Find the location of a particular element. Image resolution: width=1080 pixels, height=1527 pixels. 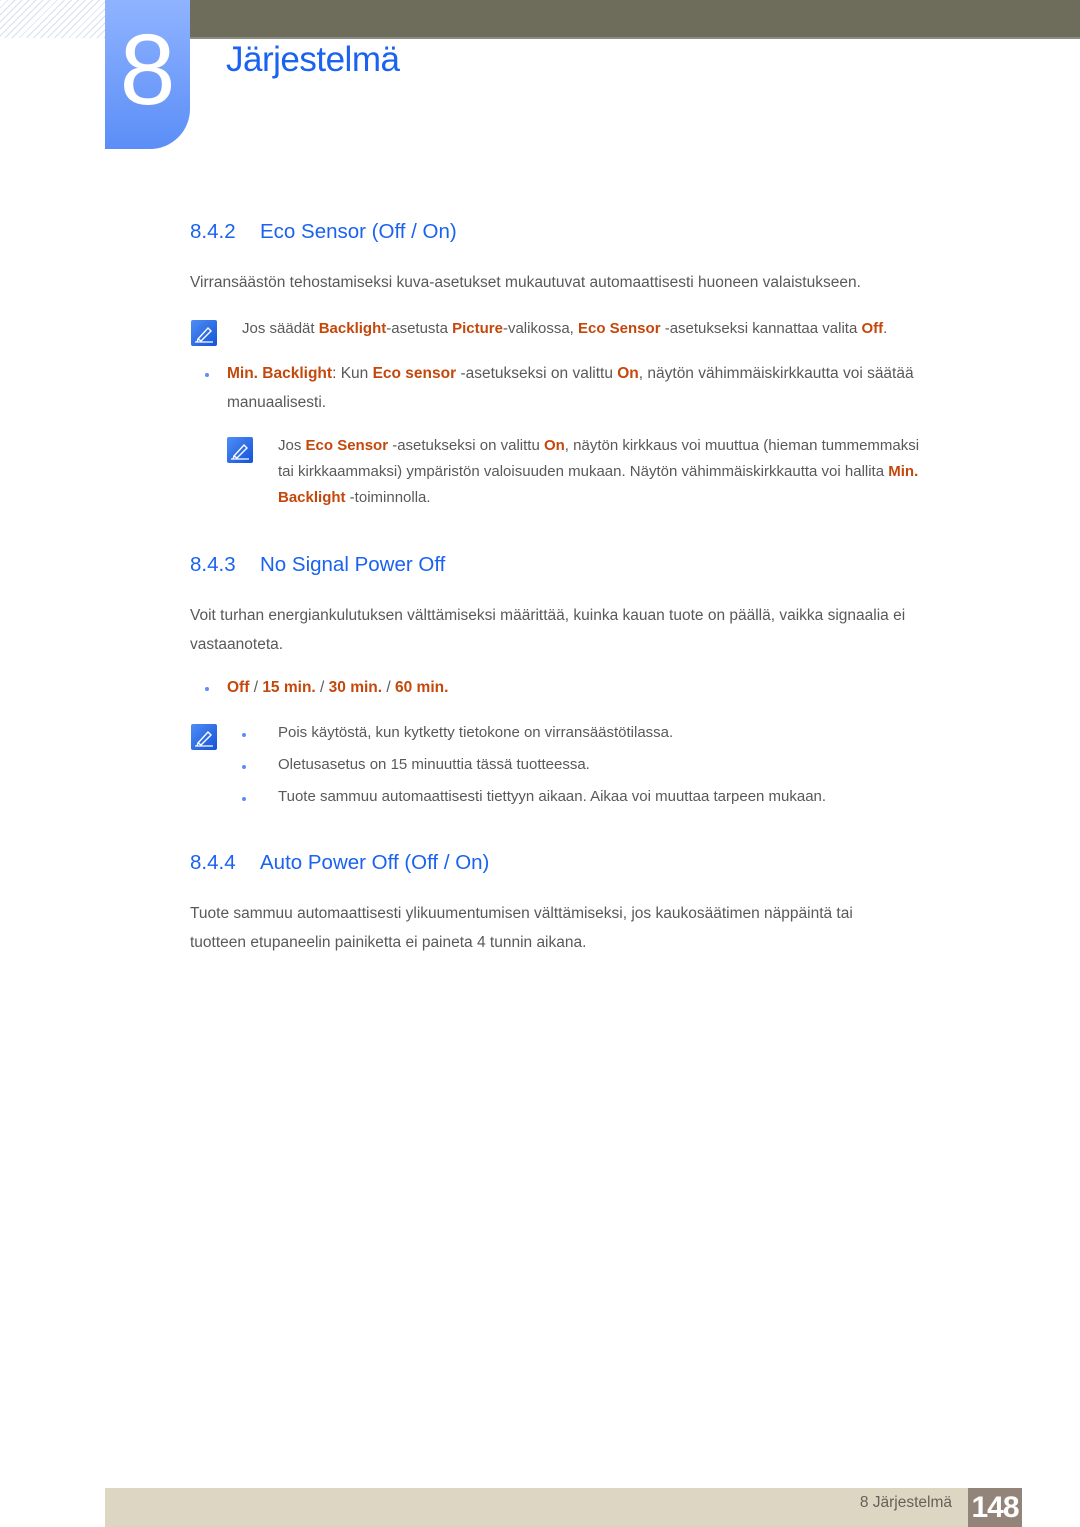

chapter-title: Järjestelmä is located at coordinates (313, 59).